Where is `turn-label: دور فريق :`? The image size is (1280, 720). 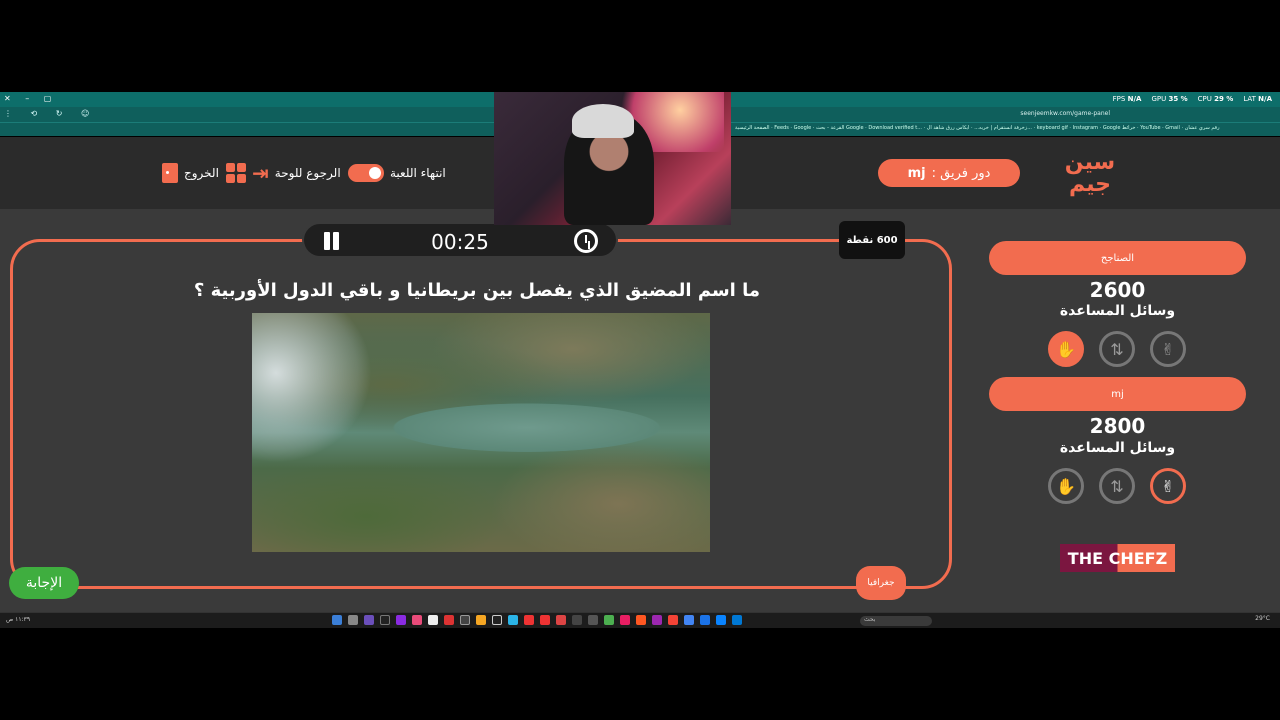
turn-label: دور فريق : is located at coordinates (961, 173).